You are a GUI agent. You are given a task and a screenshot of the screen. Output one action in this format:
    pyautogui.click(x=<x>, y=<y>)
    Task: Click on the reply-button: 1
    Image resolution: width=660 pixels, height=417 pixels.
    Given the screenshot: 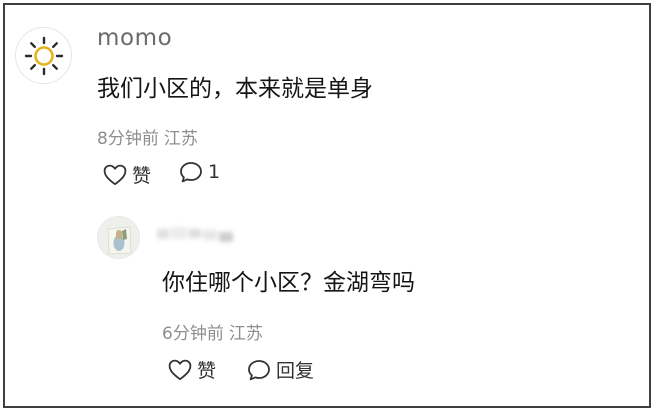 What is the action you would take?
    pyautogui.click(x=199, y=172)
    